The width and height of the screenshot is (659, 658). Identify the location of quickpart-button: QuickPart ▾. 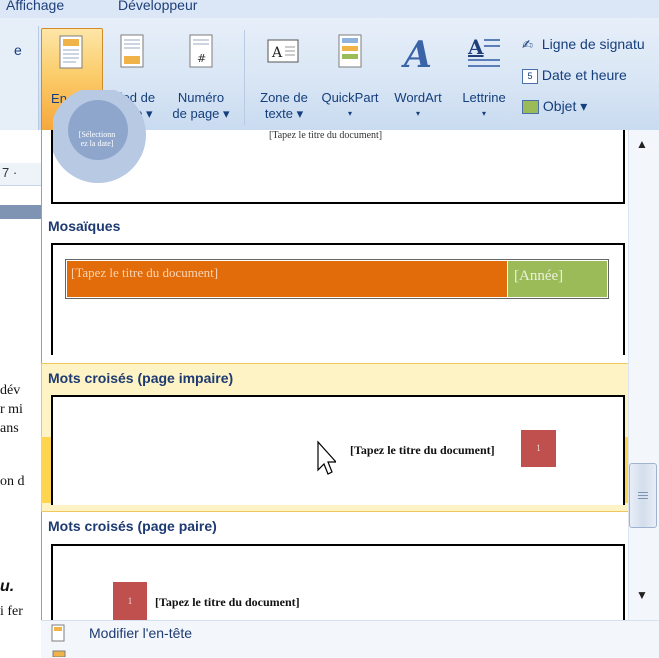
(350, 78).